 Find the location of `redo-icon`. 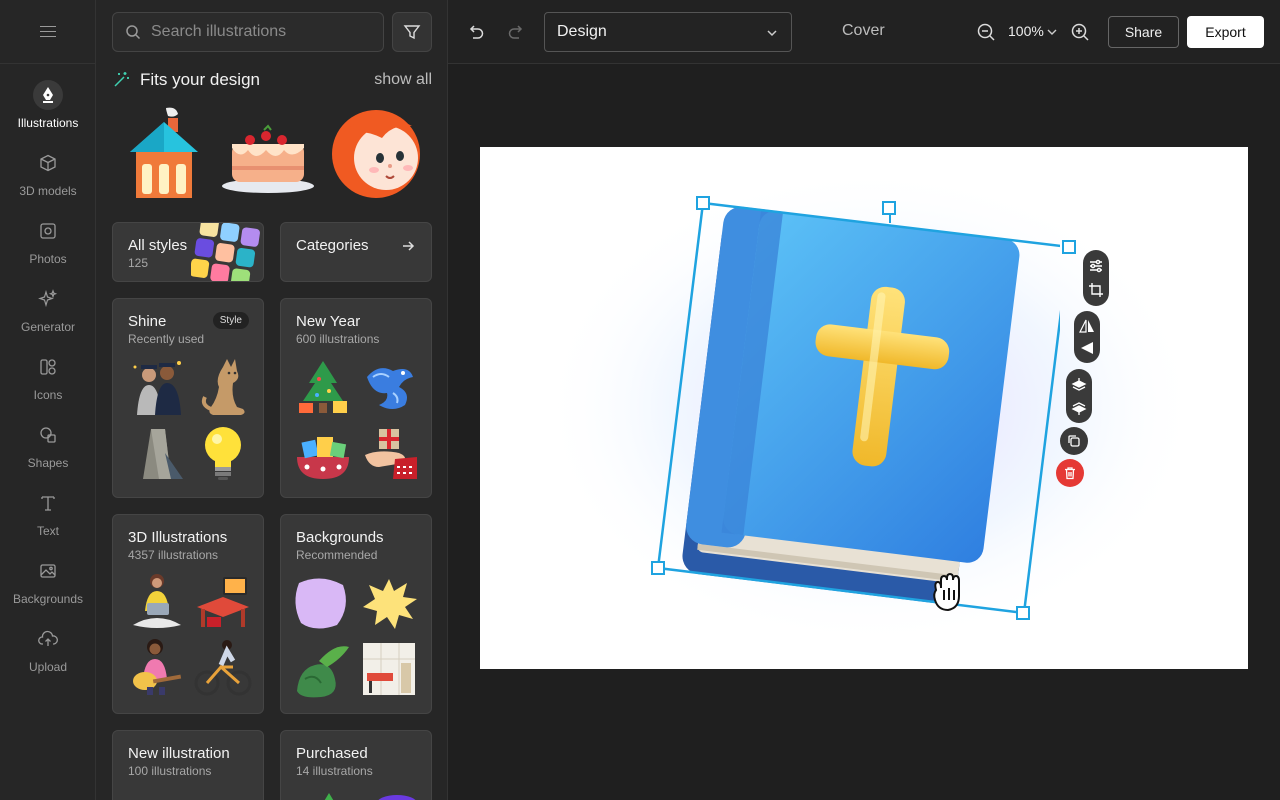

redo-icon is located at coordinates (515, 32).